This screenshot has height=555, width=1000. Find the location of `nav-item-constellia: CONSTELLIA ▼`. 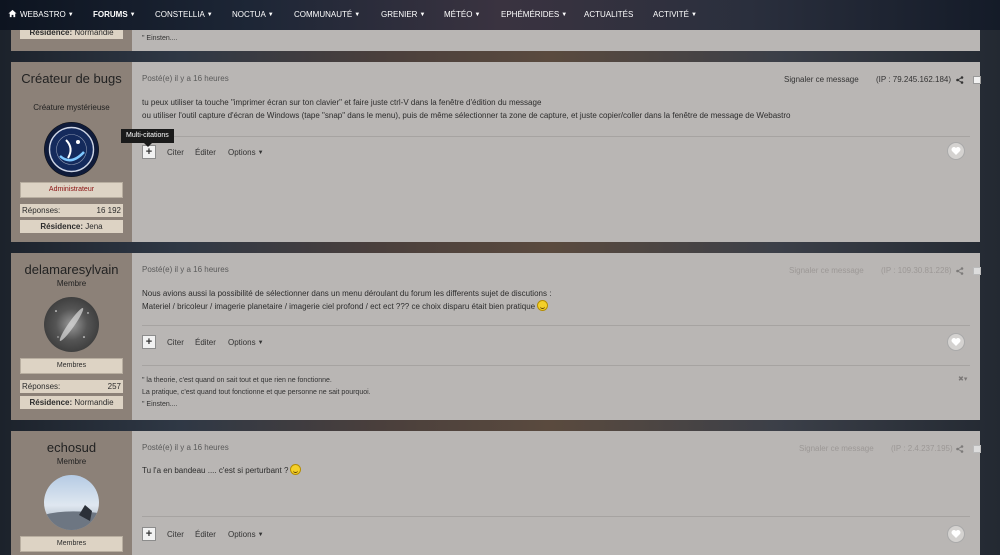

nav-item-constellia: CONSTELLIA ▼ is located at coordinates (184, 15).